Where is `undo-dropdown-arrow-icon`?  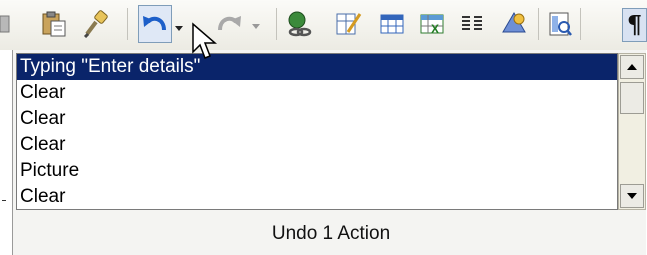
undo-dropdown-arrow-icon is located at coordinates (179, 28).